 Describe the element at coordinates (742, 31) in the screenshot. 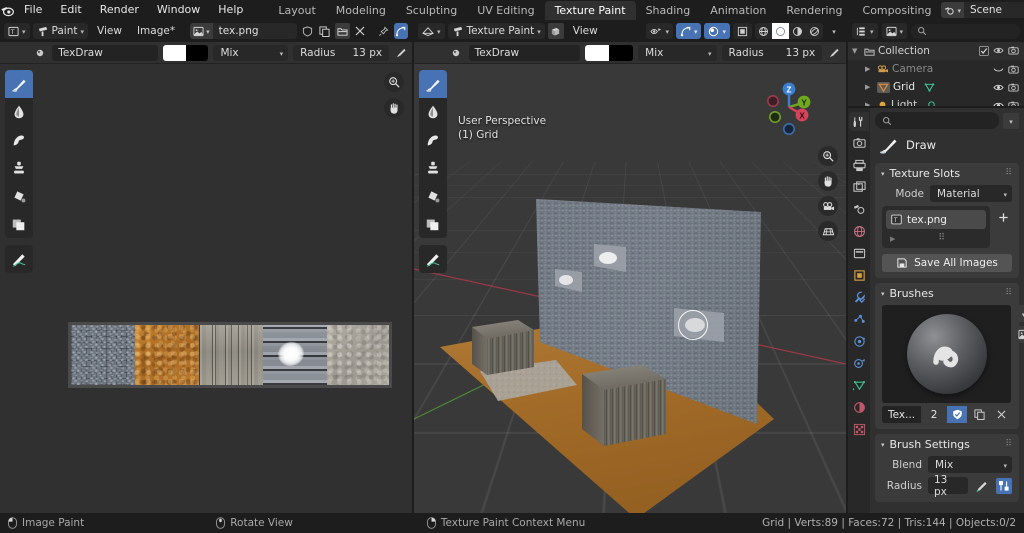

I see `xray-toggle-icon` at that location.